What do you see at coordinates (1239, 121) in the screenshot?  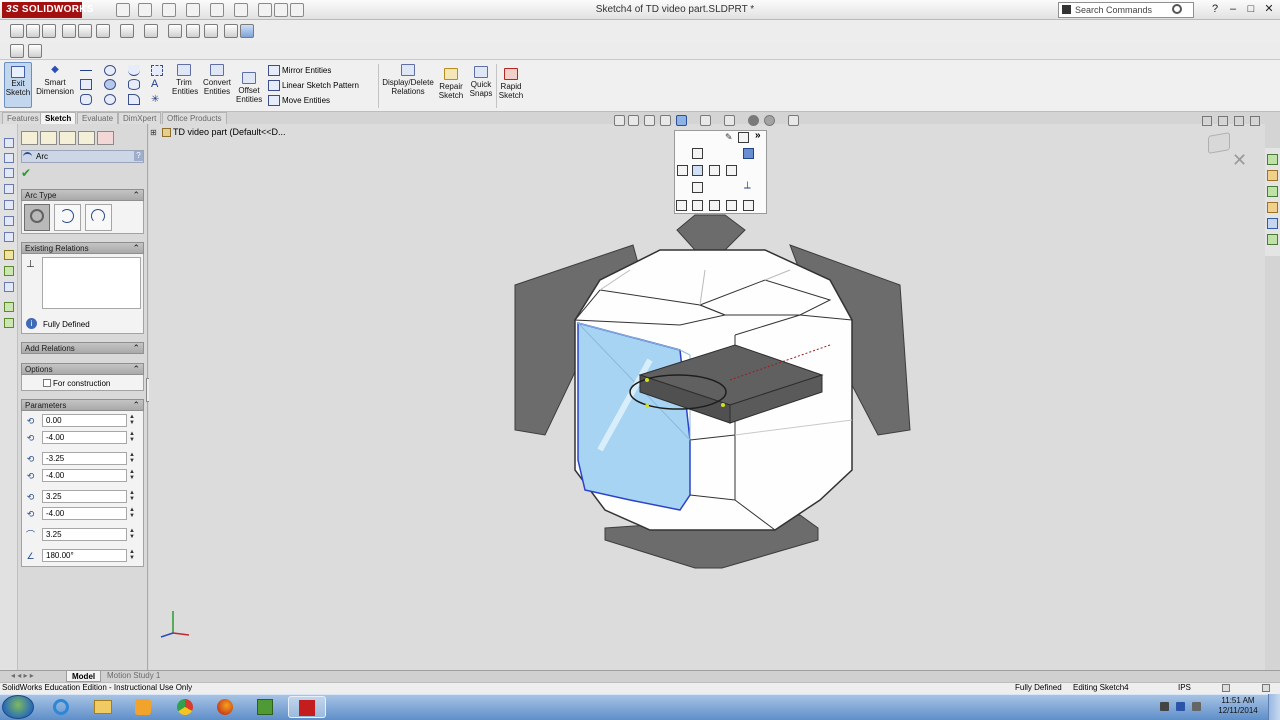 I see `viewport-minimize-icon` at bounding box center [1239, 121].